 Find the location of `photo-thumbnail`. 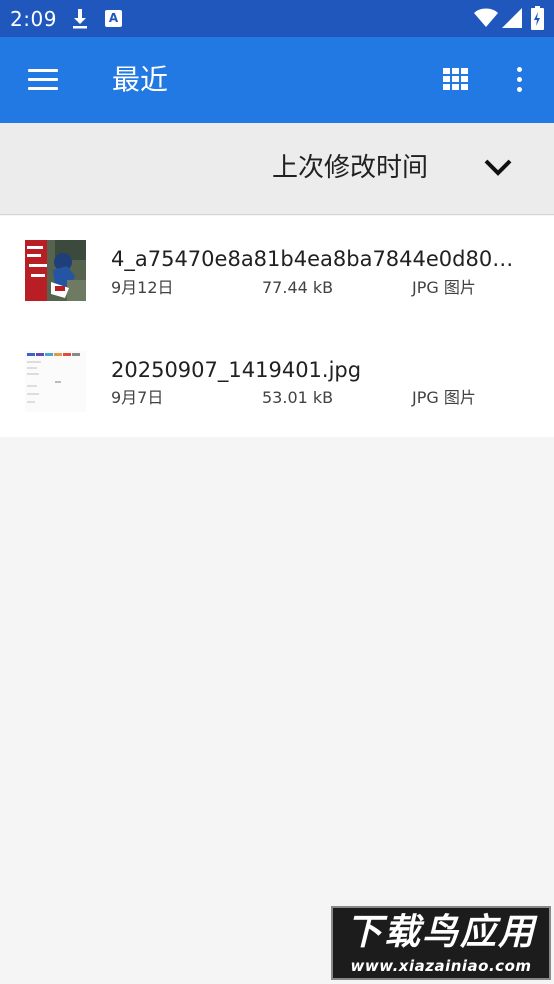

photo-thumbnail is located at coordinates (55, 270).